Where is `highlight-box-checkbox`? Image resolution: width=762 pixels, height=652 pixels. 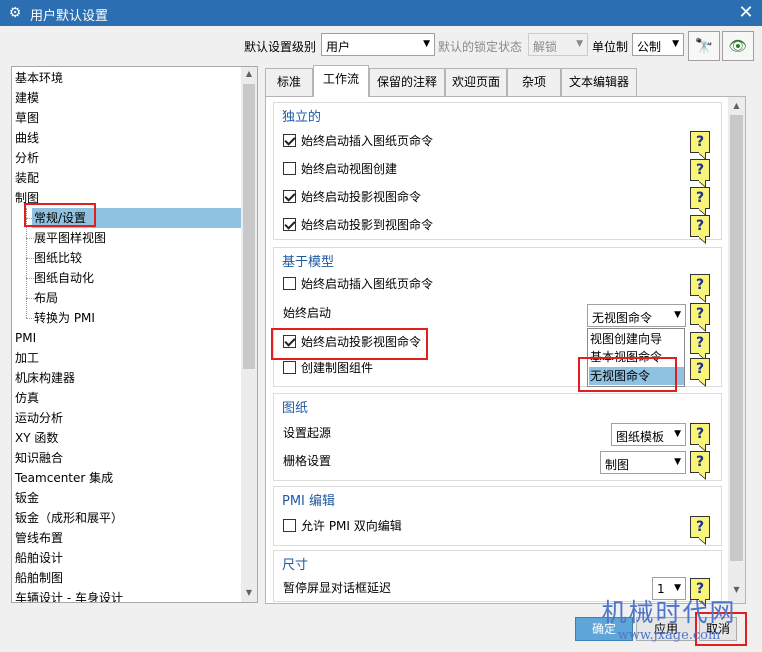 highlight-box-checkbox is located at coordinates (349, 344).